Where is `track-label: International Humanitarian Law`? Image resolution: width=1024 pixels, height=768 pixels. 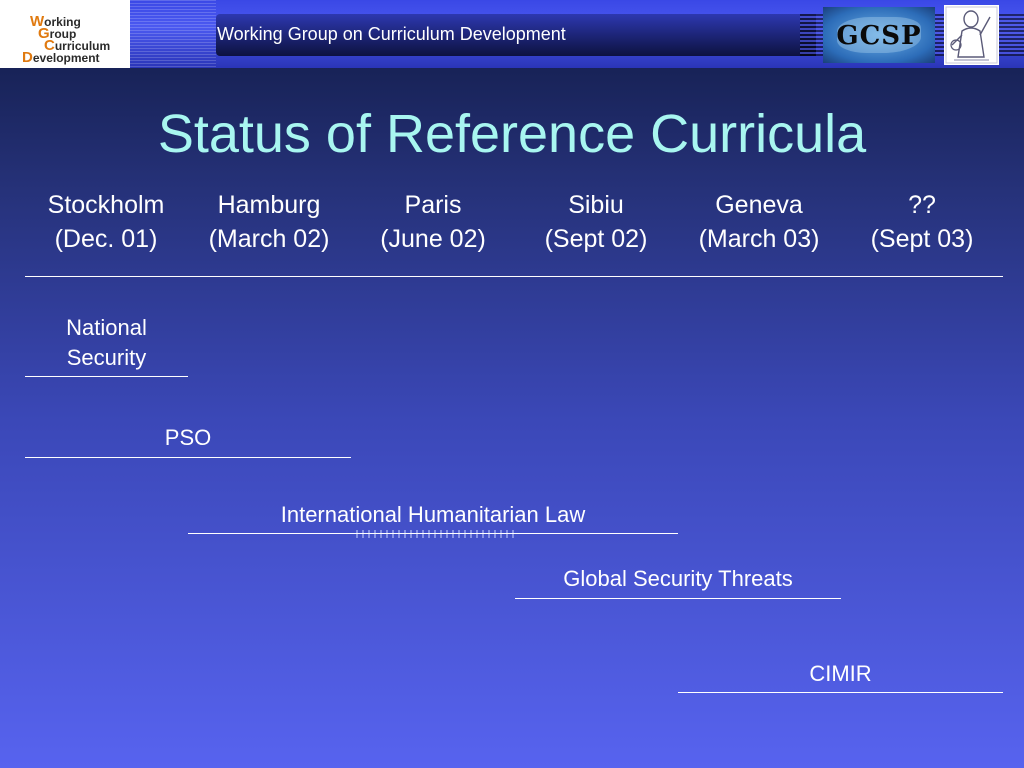 track-label: International Humanitarian Law is located at coordinates (433, 514).